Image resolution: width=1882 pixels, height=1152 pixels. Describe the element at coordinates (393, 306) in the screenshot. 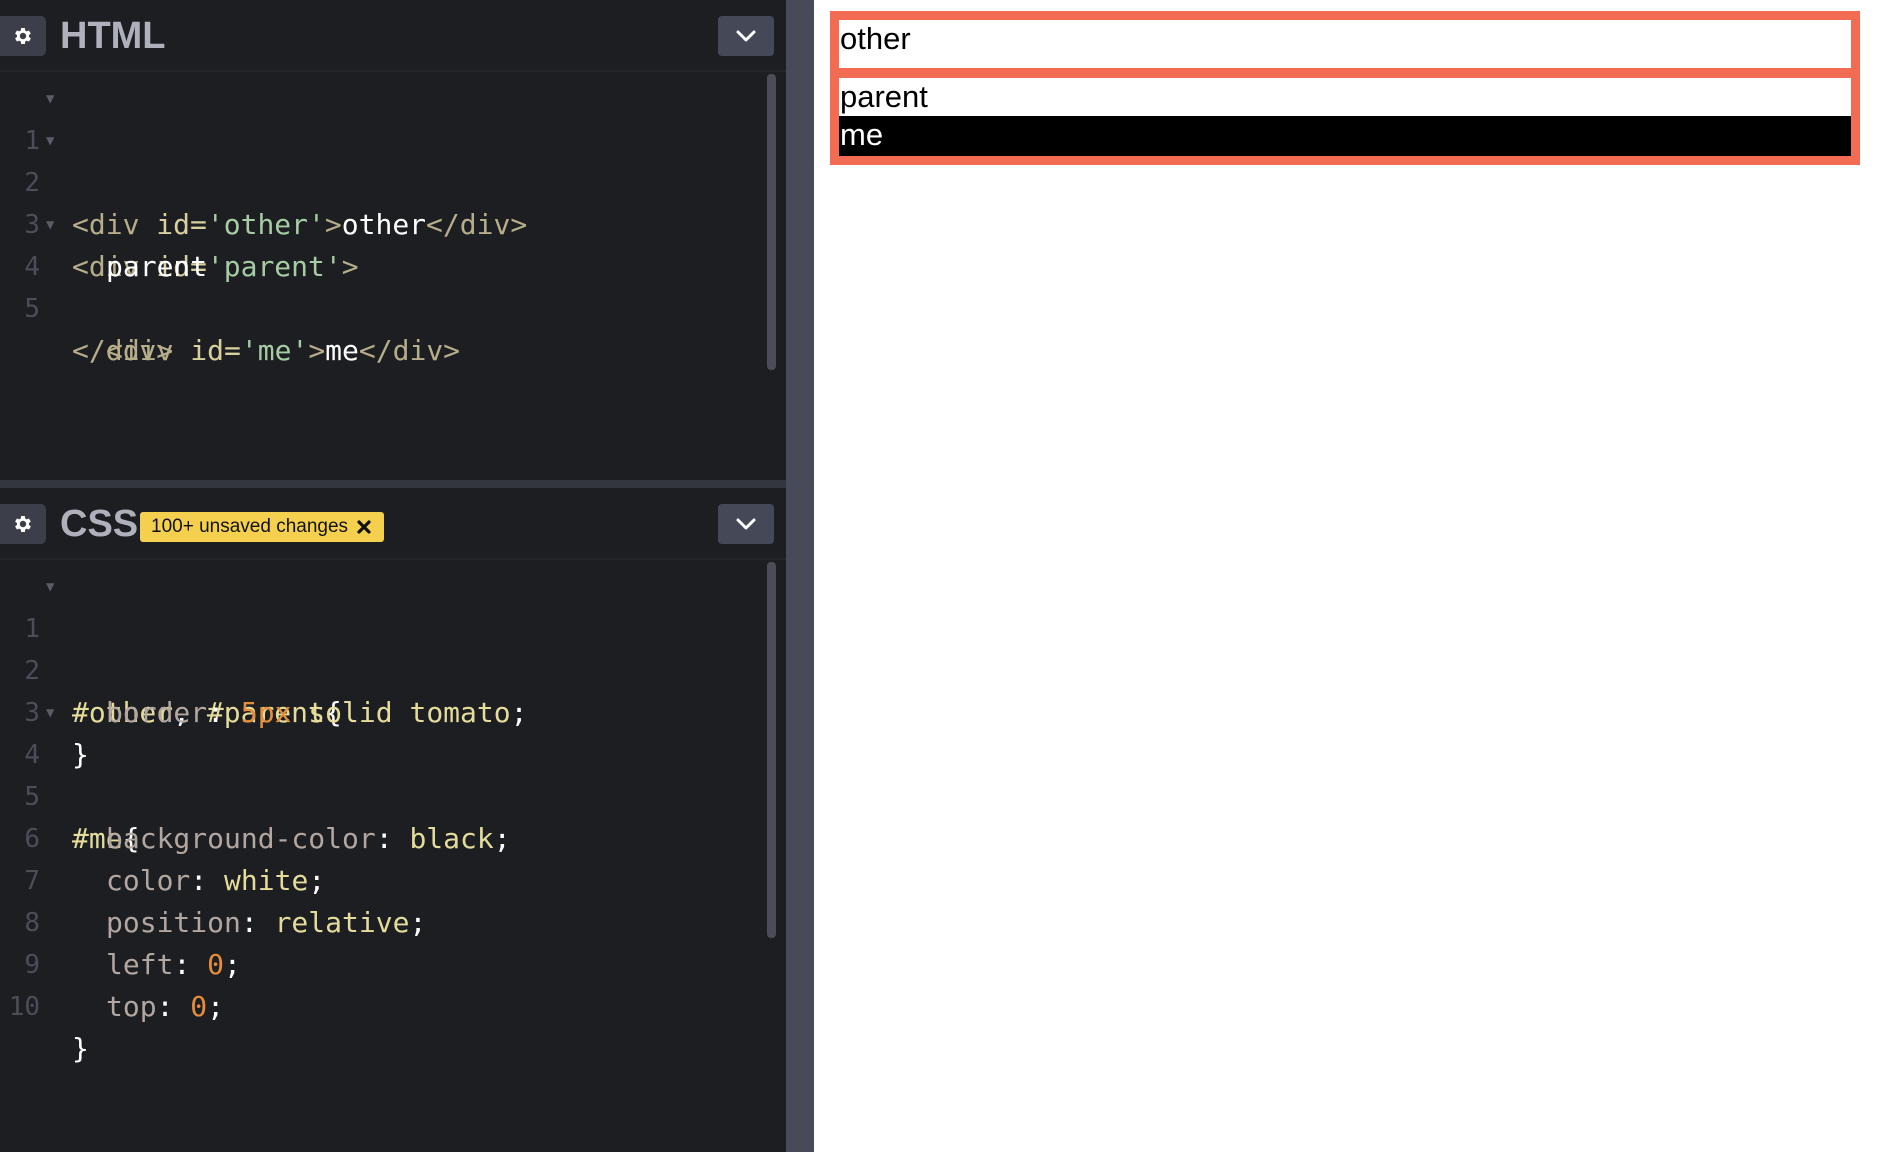

I see `code-line: 5 </div>` at that location.